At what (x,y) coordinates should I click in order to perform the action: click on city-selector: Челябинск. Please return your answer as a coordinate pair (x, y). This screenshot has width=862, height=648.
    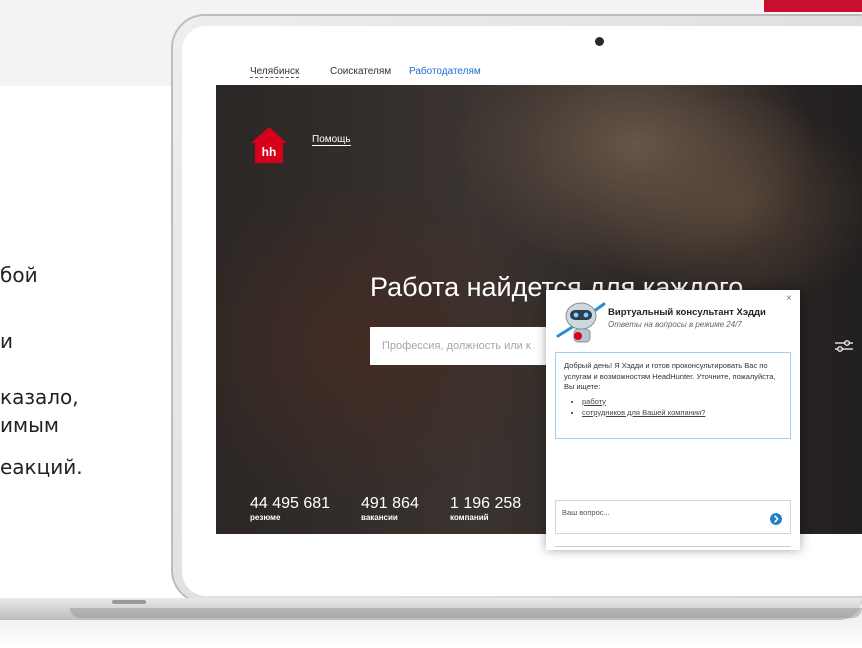
    Looking at the image, I should click on (275, 72).